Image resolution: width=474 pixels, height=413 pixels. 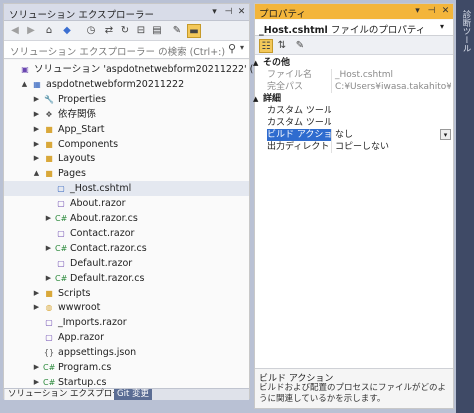 What do you see at coordinates (126, 144) in the screenshot?
I see `tree-item: ▶ ■ Components` at bounding box center [126, 144].